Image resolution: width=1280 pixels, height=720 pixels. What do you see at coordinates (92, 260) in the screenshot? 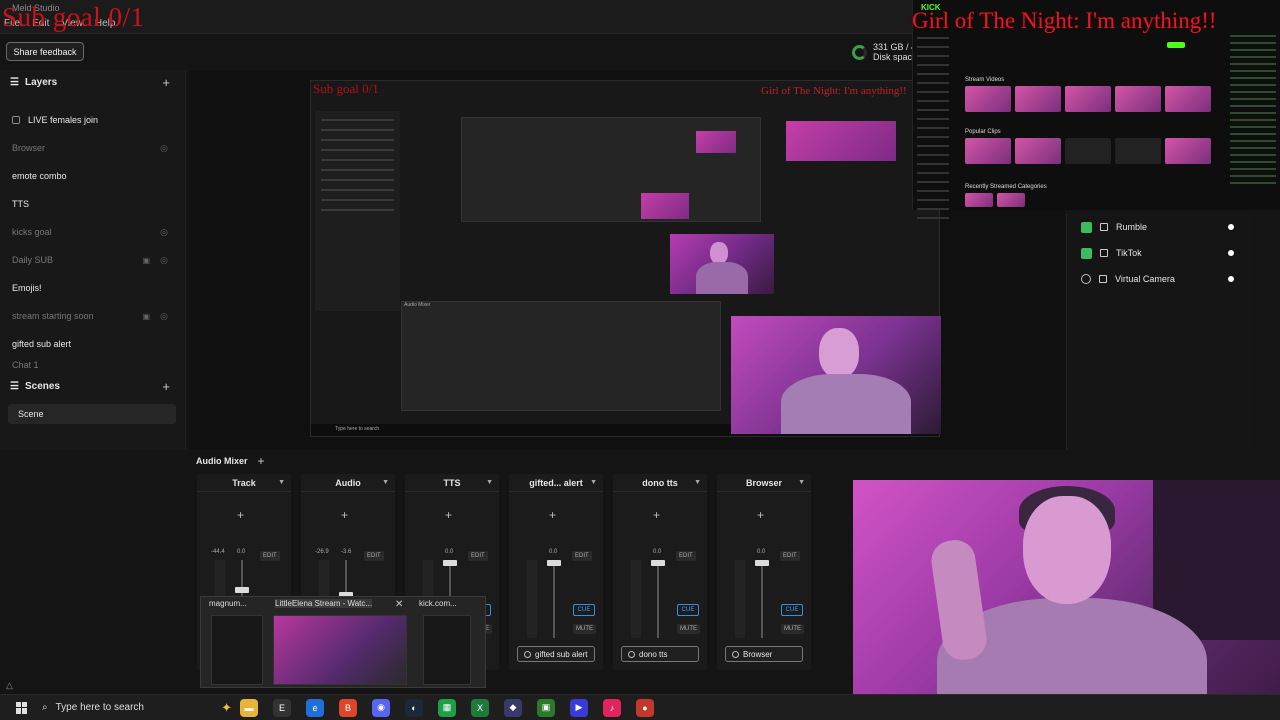
I see `layer-item: Daily SUB ▣ ◎` at bounding box center [92, 260].